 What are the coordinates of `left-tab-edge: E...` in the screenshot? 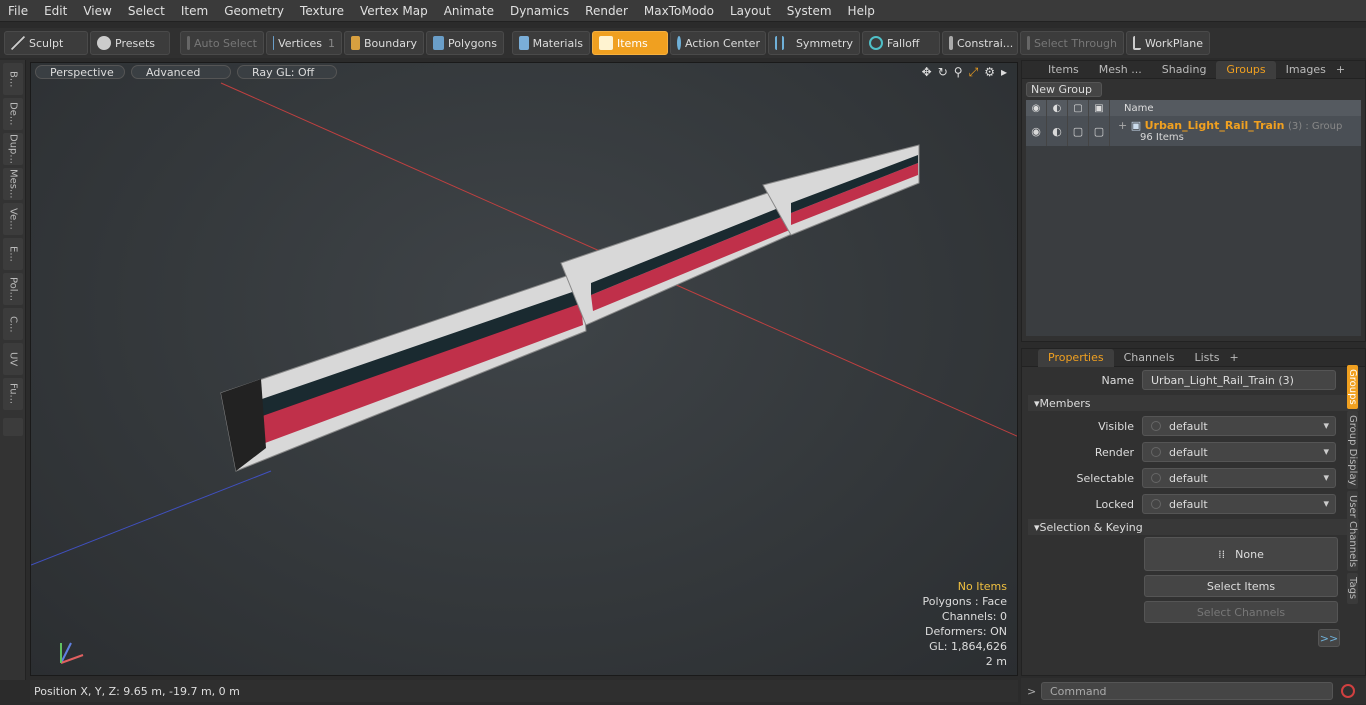 It's located at (13, 254).